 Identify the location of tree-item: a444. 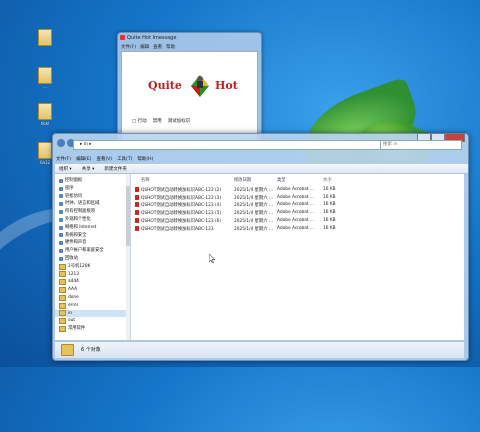
(92, 282).